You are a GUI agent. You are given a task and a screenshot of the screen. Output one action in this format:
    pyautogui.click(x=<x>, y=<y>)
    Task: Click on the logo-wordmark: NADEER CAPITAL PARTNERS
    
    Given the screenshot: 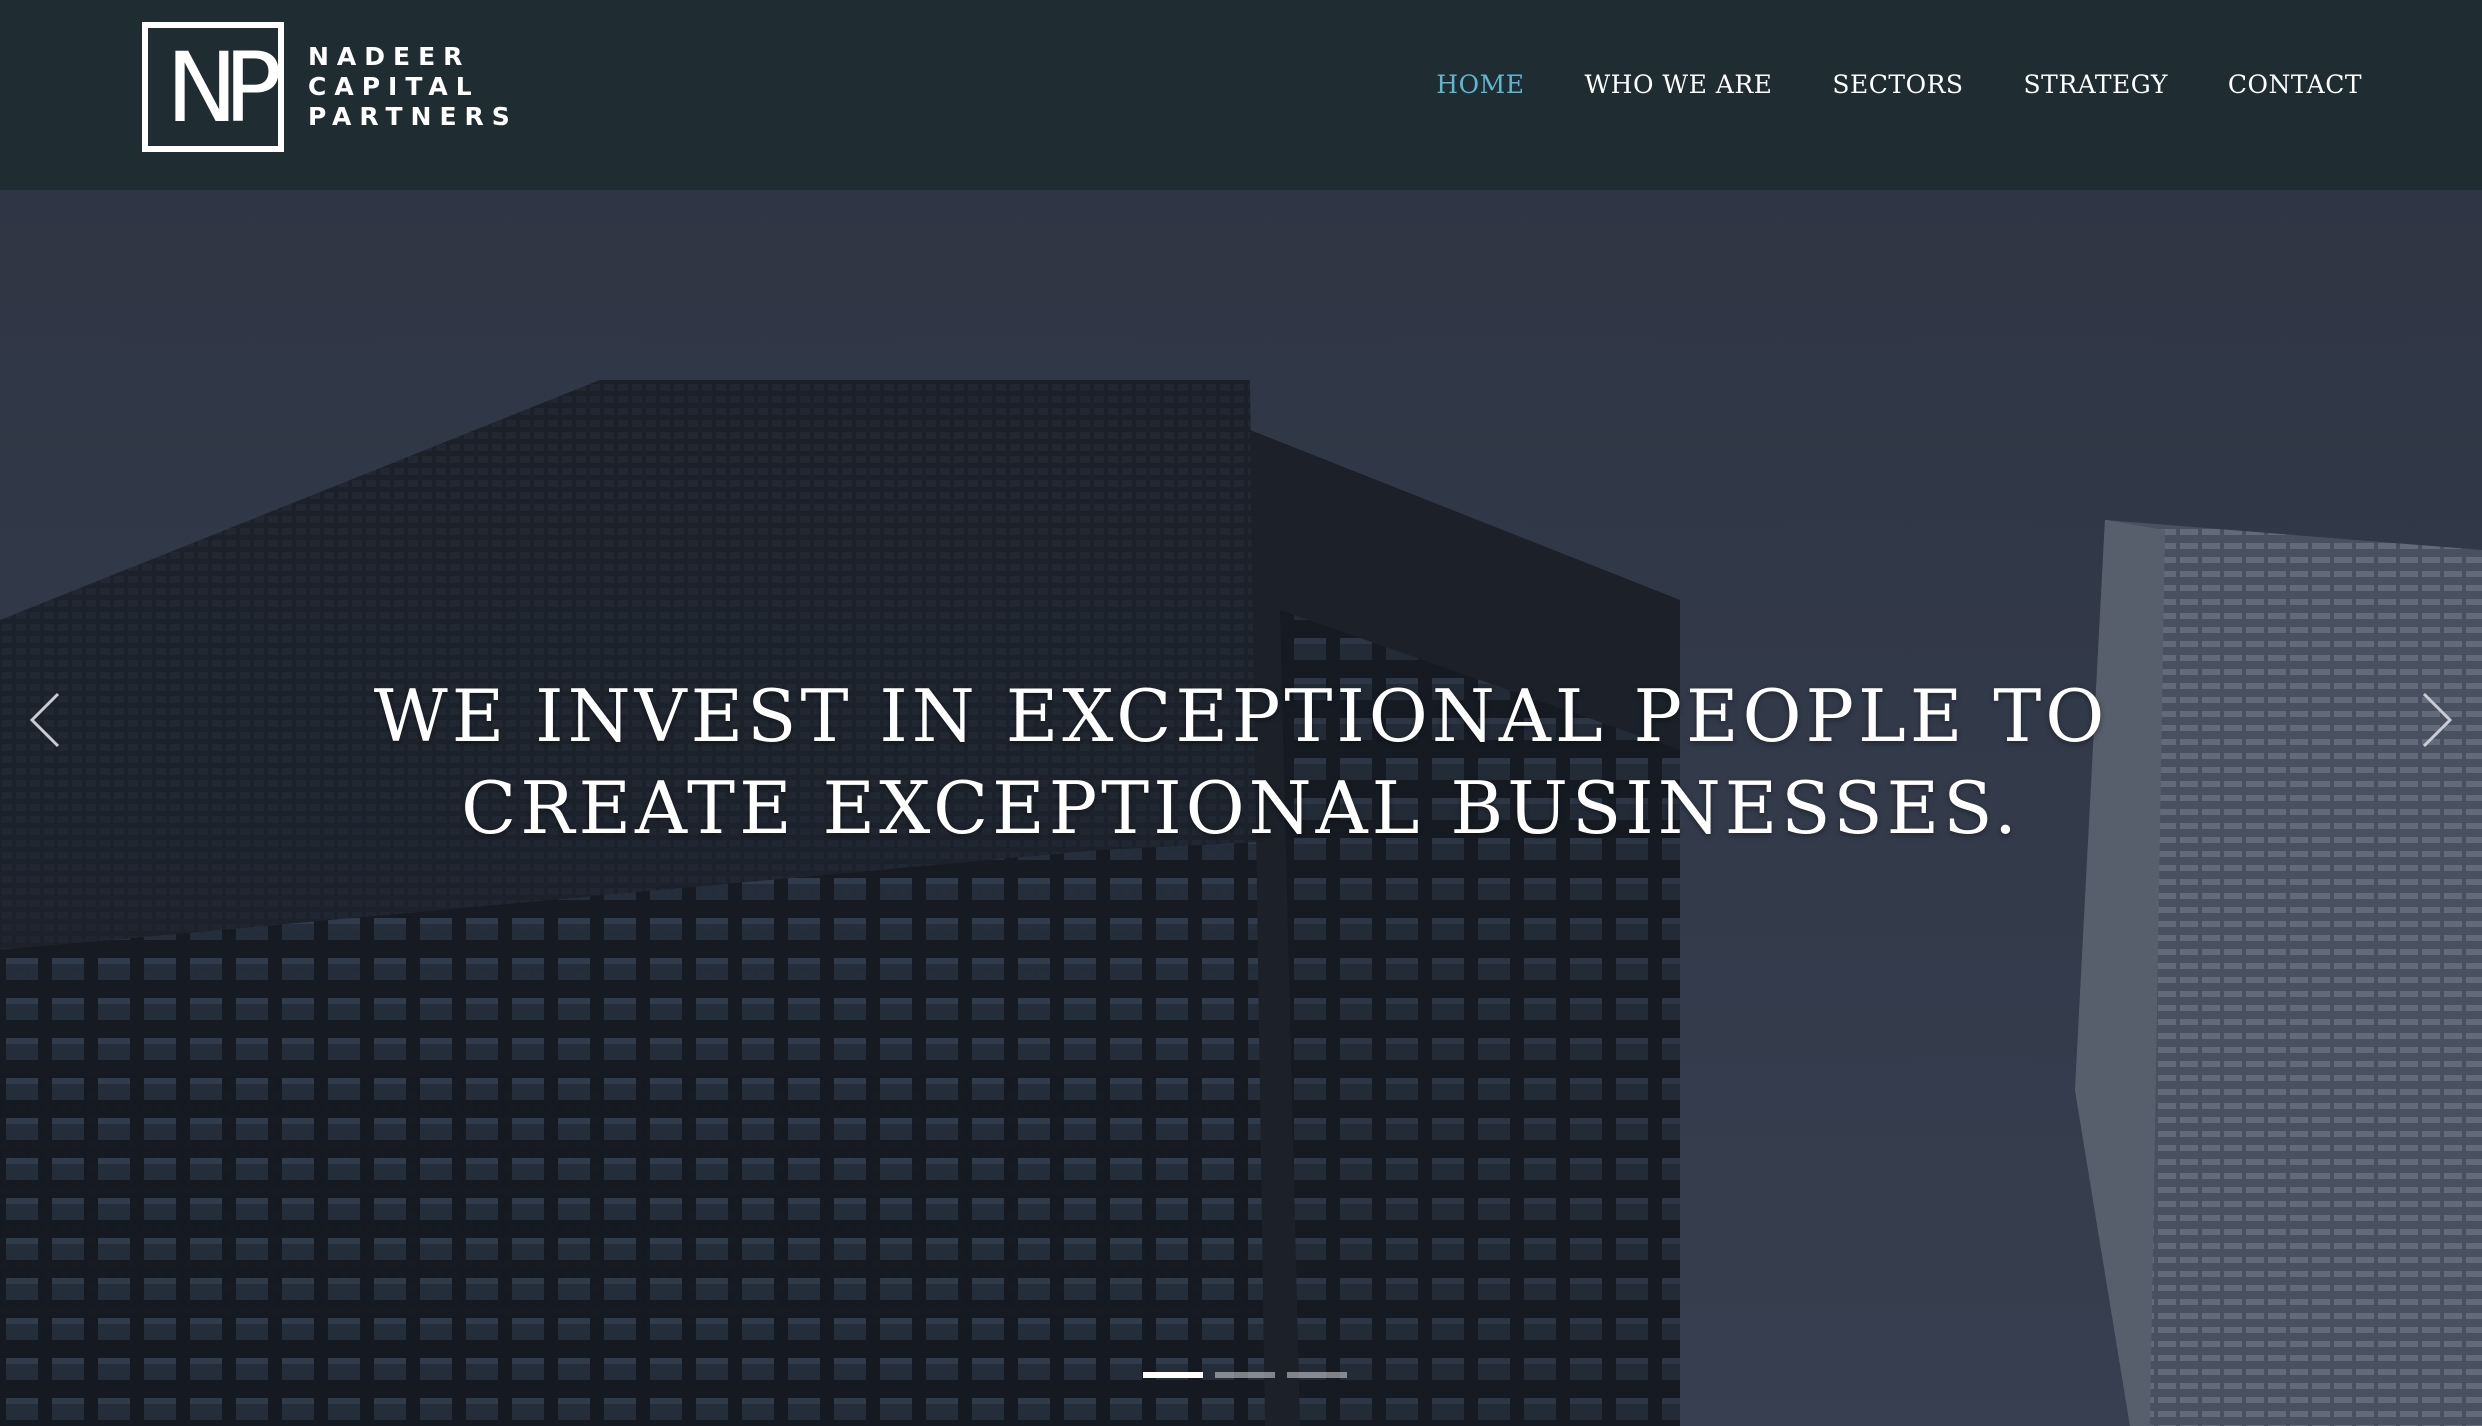 What is the action you would take?
    pyautogui.click(x=413, y=87)
    